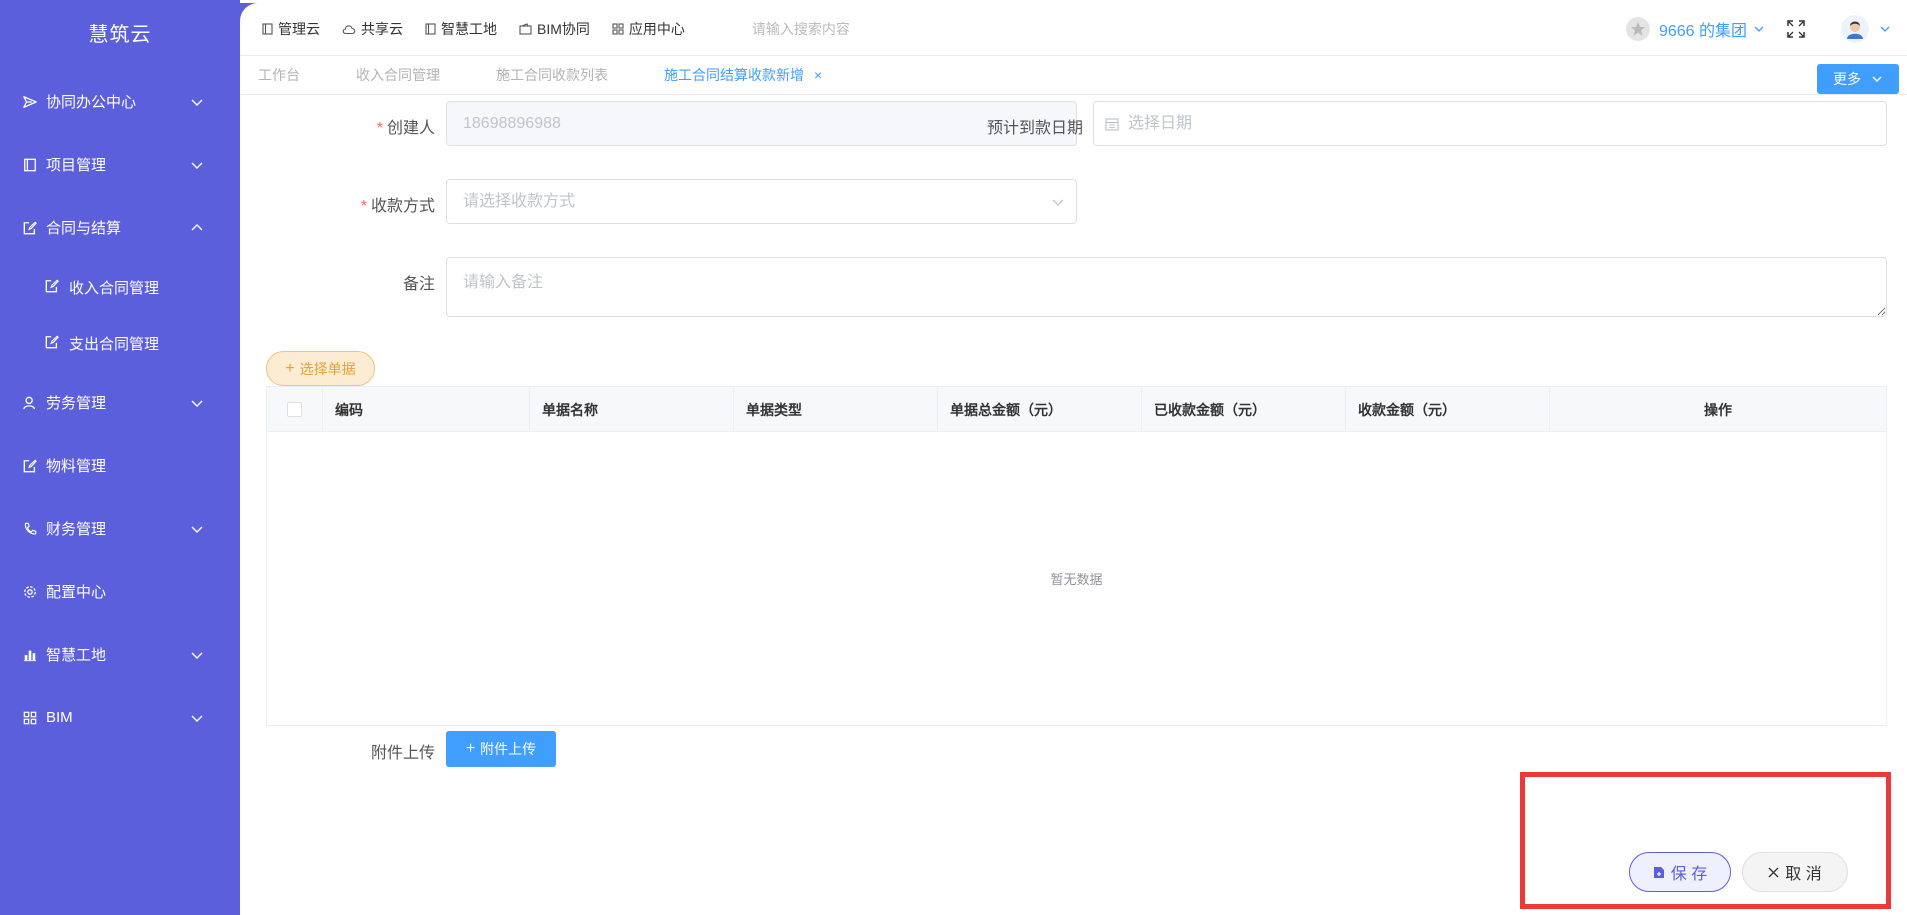  Describe the element at coordinates (836, 409) in the screenshot. I see `column-header: 单据类型` at that location.